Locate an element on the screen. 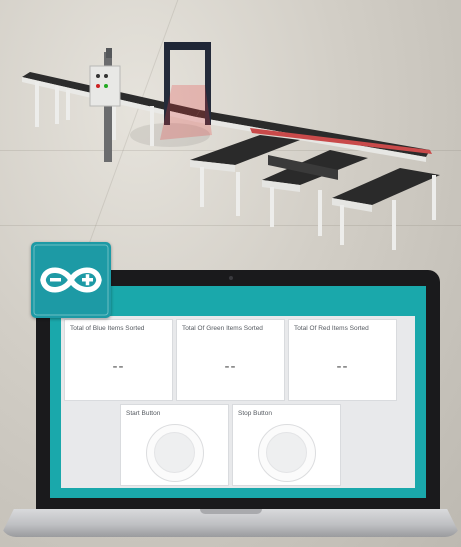  stop-button-title: Stop Button is located at coordinates (255, 413).